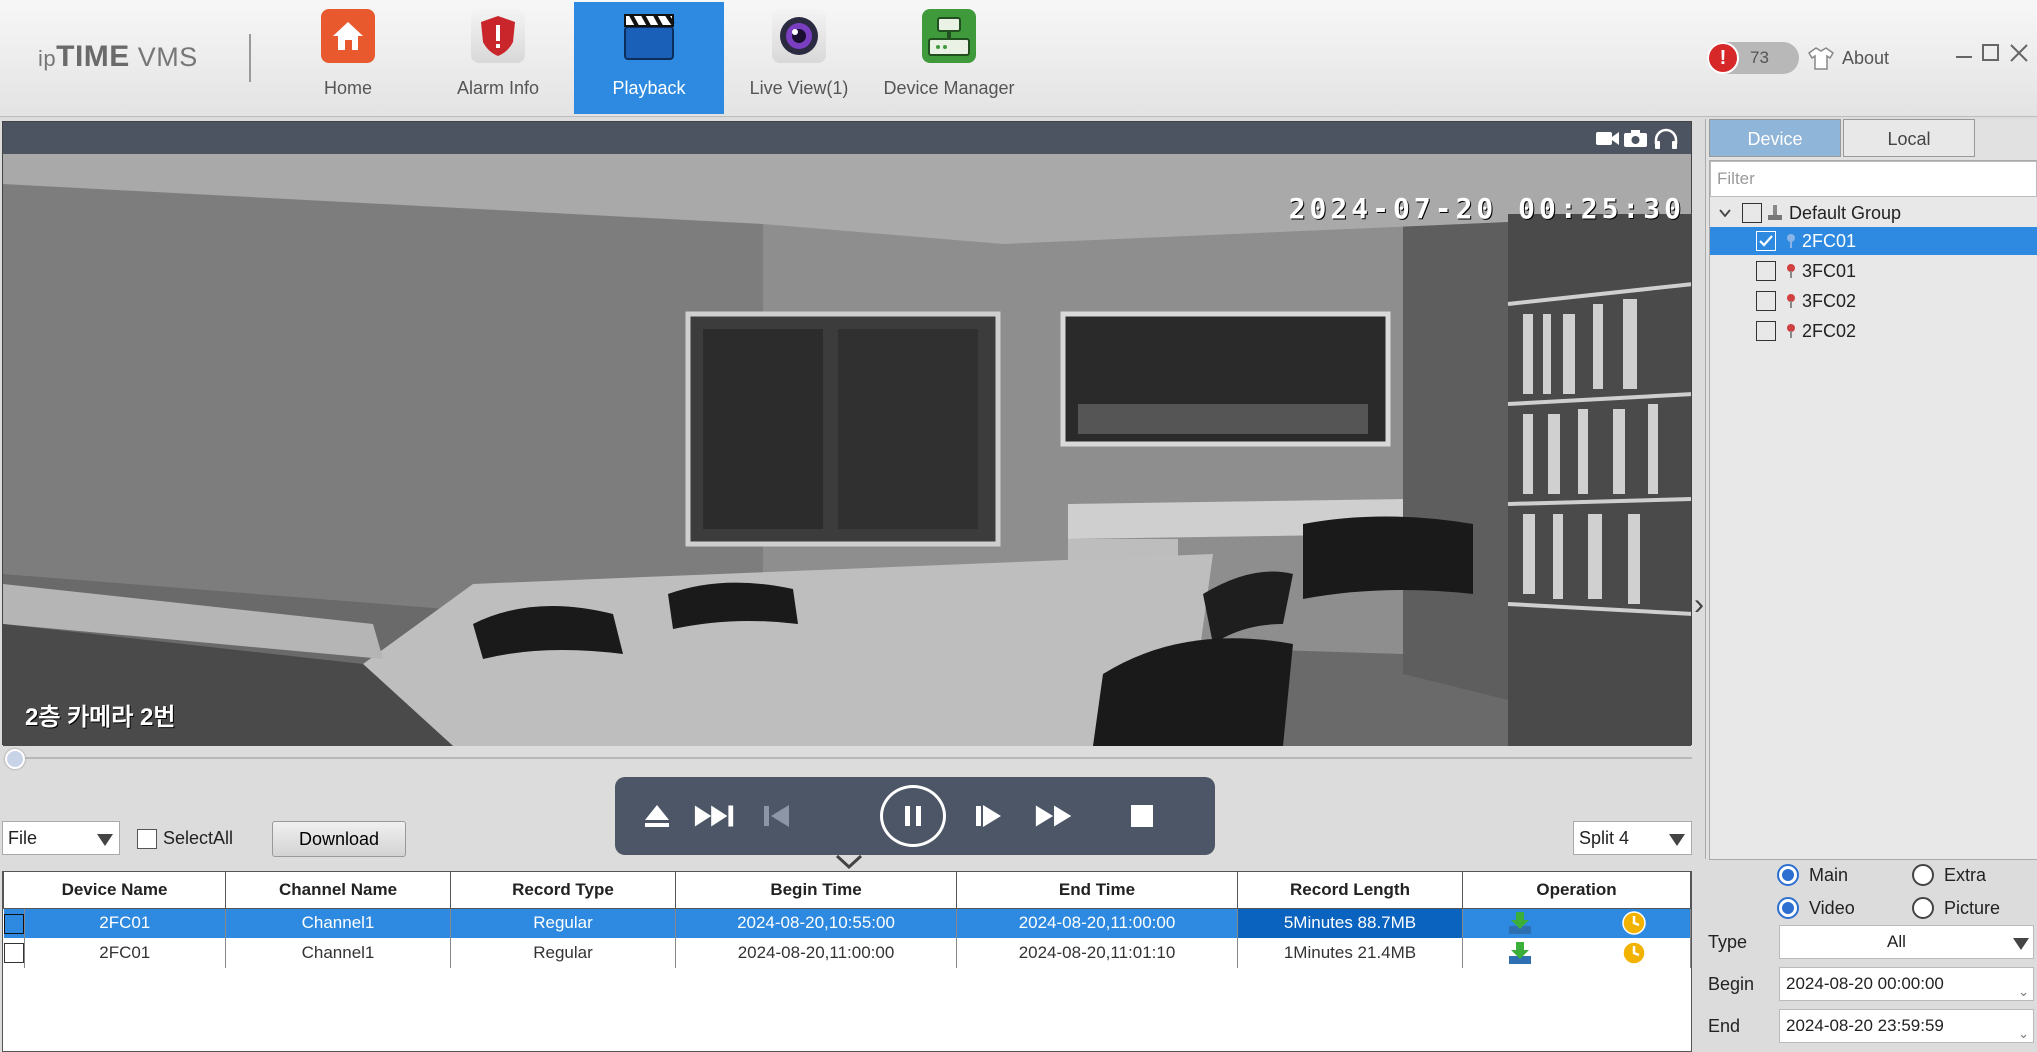  I want to click on close-button, so click(2019, 53).